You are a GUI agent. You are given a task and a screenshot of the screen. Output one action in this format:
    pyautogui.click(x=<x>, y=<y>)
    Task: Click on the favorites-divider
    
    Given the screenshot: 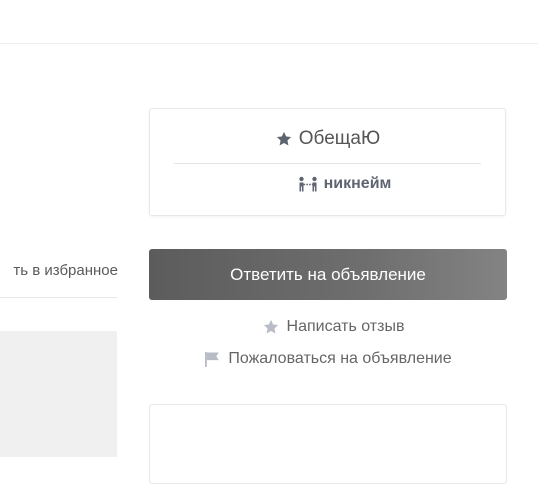 What is the action you would take?
    pyautogui.click(x=58, y=297)
    